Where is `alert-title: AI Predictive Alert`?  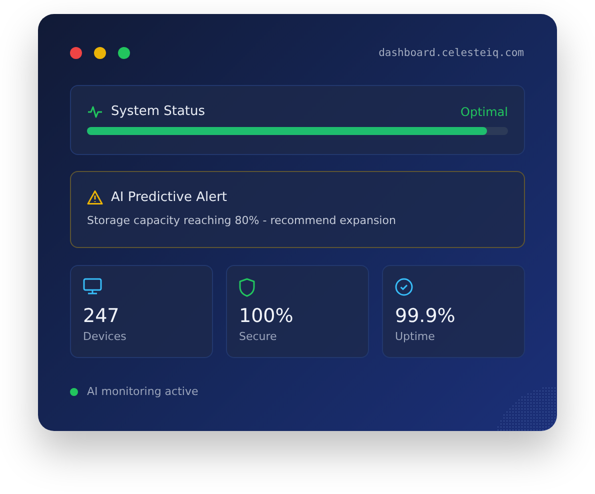 alert-title: AI Predictive Alert is located at coordinates (169, 197).